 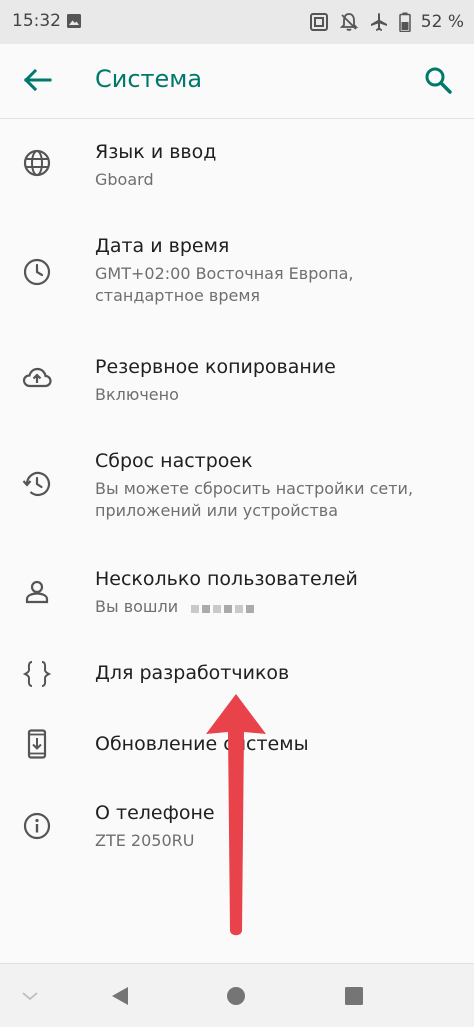 What do you see at coordinates (156, 152) in the screenshot?
I see `settings-item-title: Язык и ввод` at bounding box center [156, 152].